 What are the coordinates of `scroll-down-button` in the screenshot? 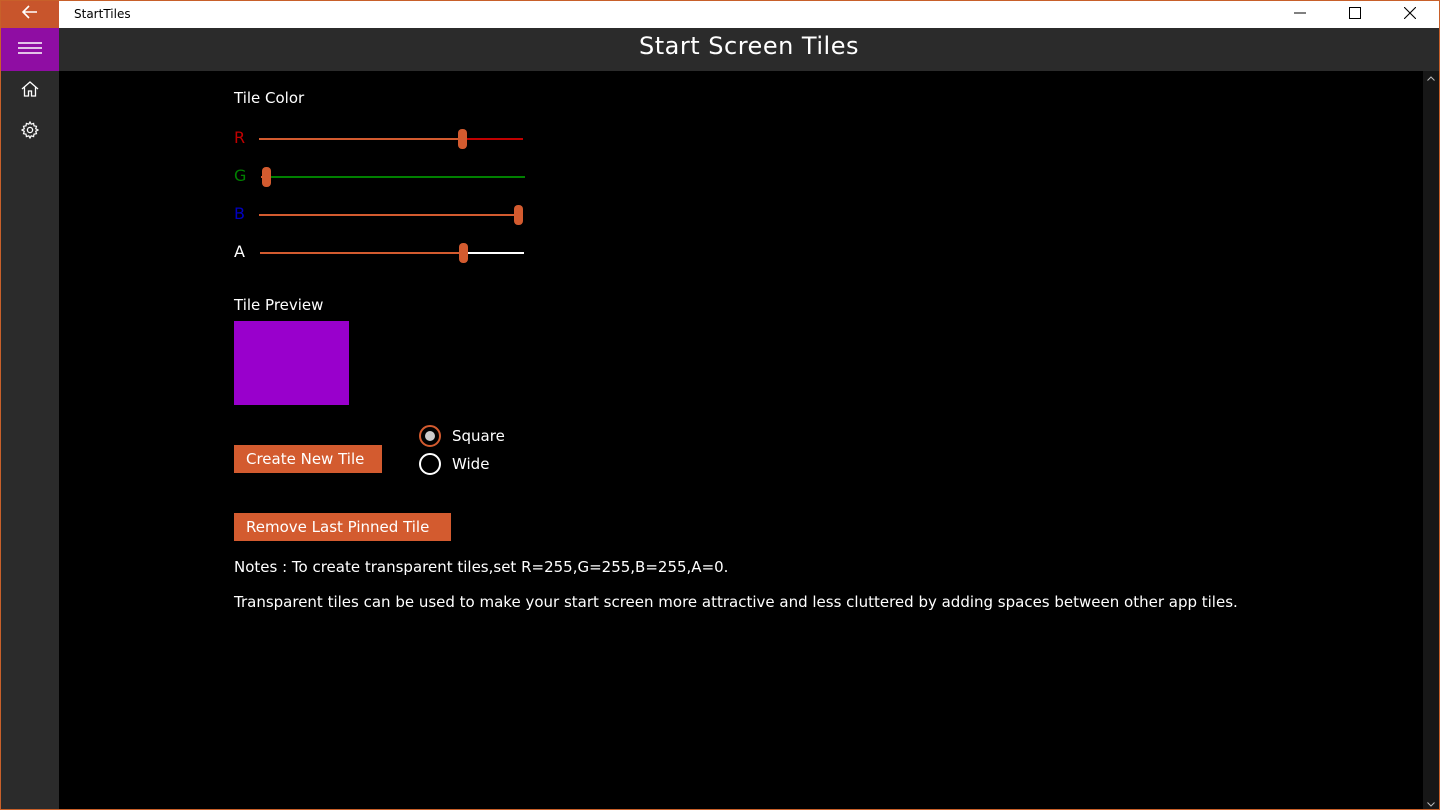 It's located at (1431, 803).